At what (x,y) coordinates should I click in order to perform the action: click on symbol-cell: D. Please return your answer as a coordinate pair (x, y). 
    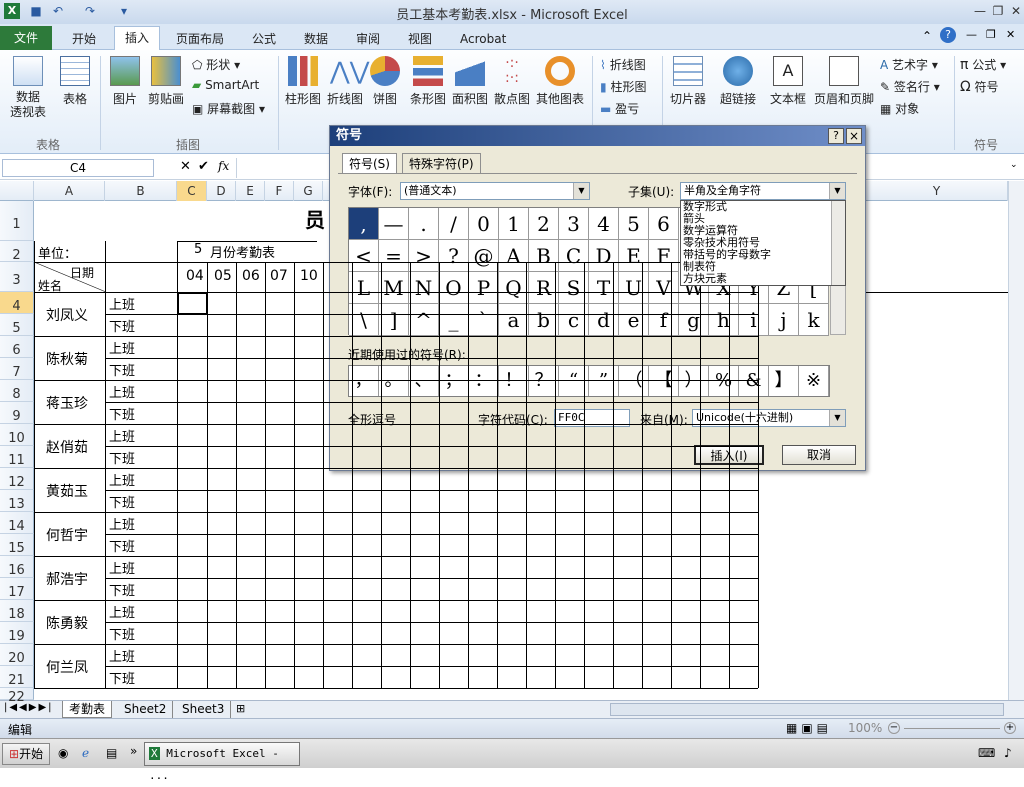
    Looking at the image, I should click on (604, 256).